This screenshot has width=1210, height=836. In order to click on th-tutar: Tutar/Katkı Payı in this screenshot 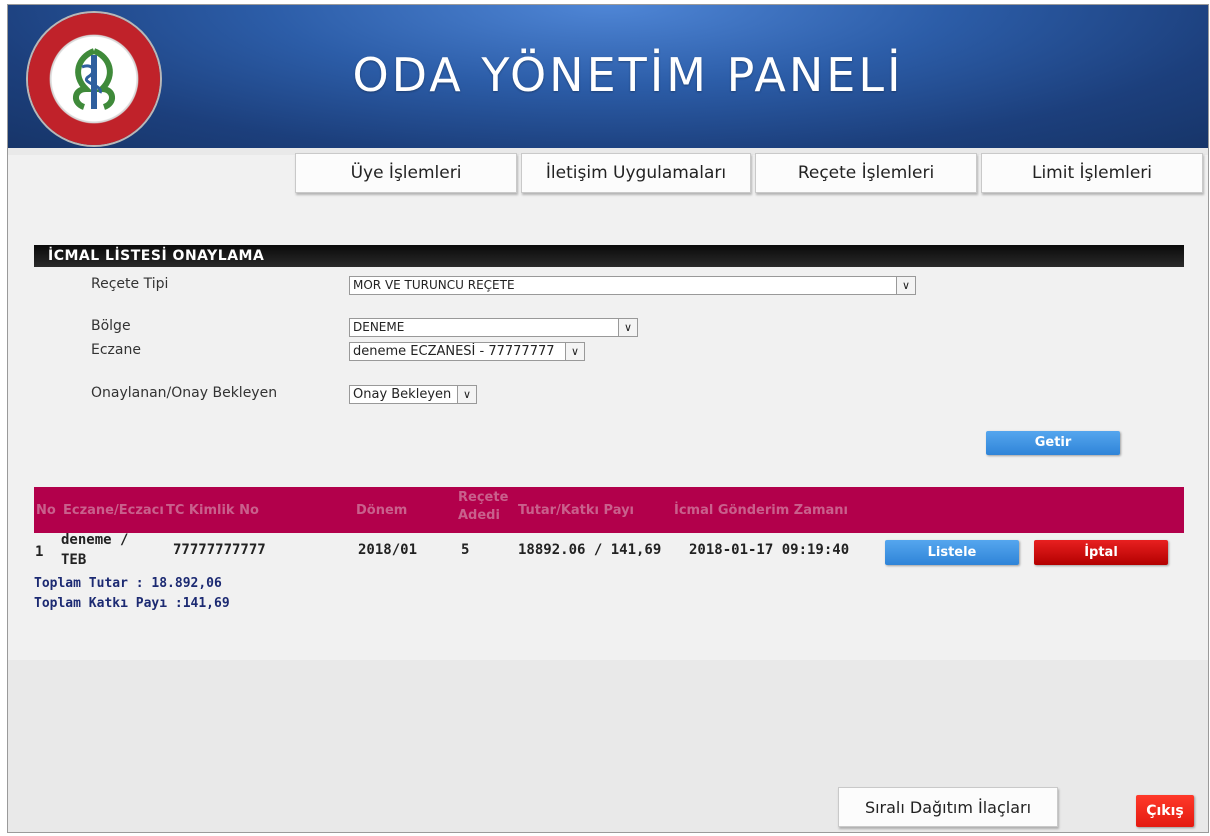, I will do `click(576, 510)`.